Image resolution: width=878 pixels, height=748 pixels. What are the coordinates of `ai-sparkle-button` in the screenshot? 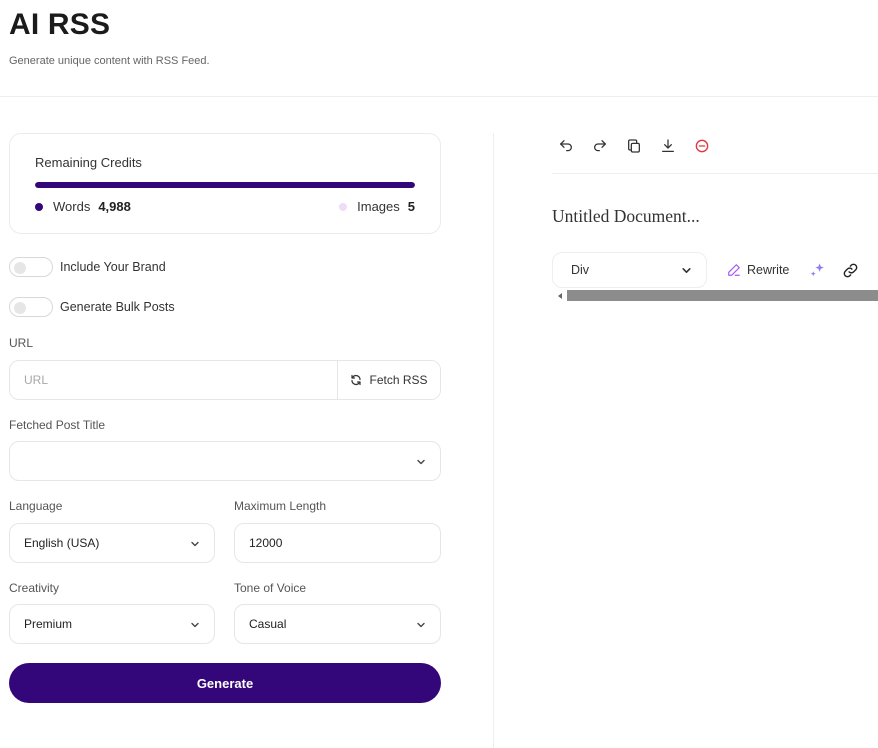 It's located at (817, 270).